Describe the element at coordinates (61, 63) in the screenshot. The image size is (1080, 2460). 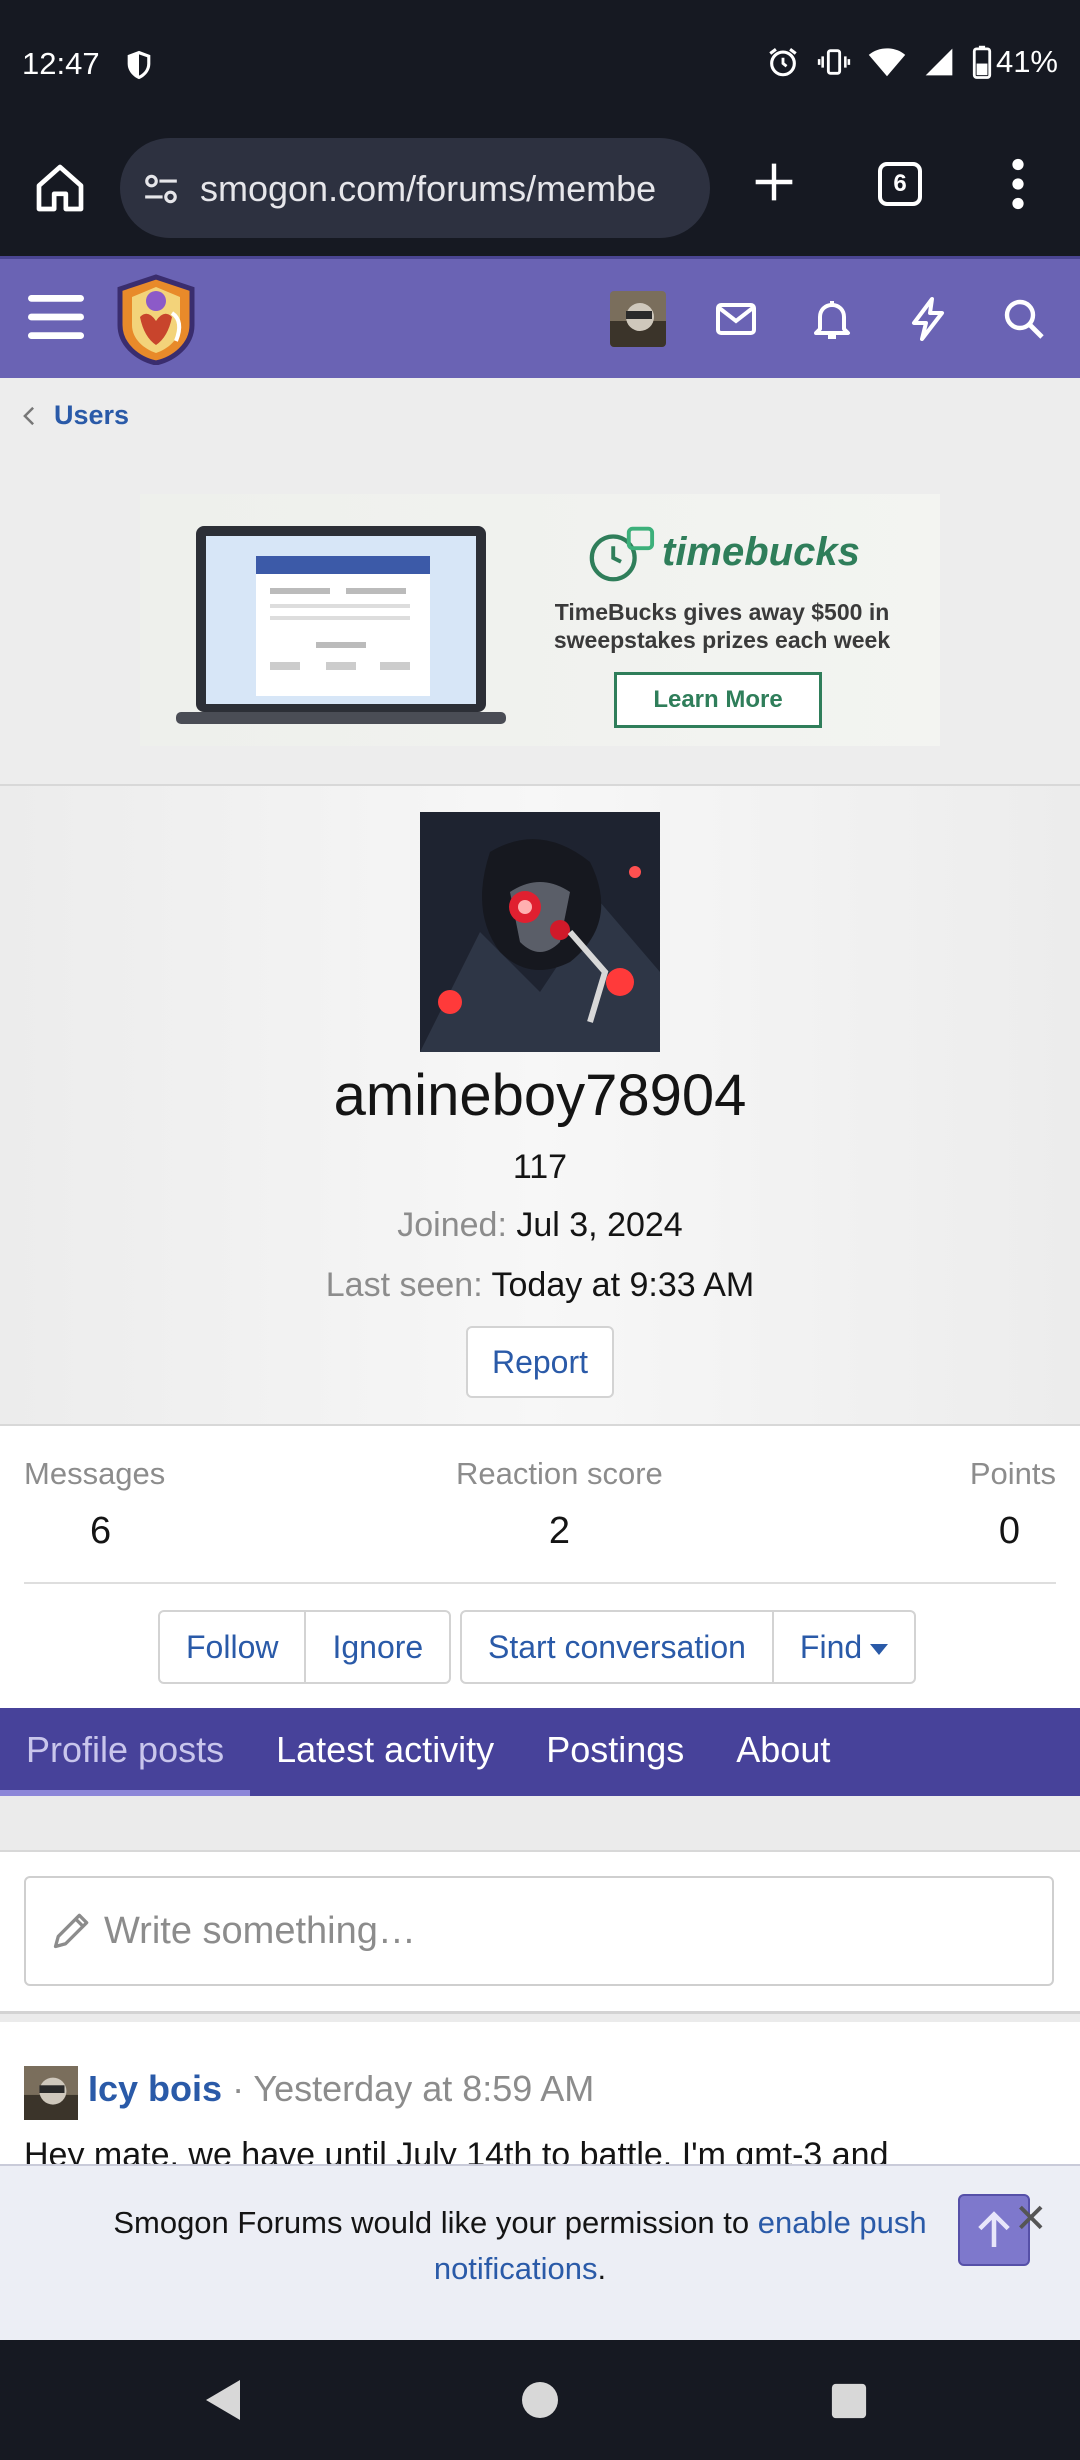
I see `status-time: 12:47` at that location.